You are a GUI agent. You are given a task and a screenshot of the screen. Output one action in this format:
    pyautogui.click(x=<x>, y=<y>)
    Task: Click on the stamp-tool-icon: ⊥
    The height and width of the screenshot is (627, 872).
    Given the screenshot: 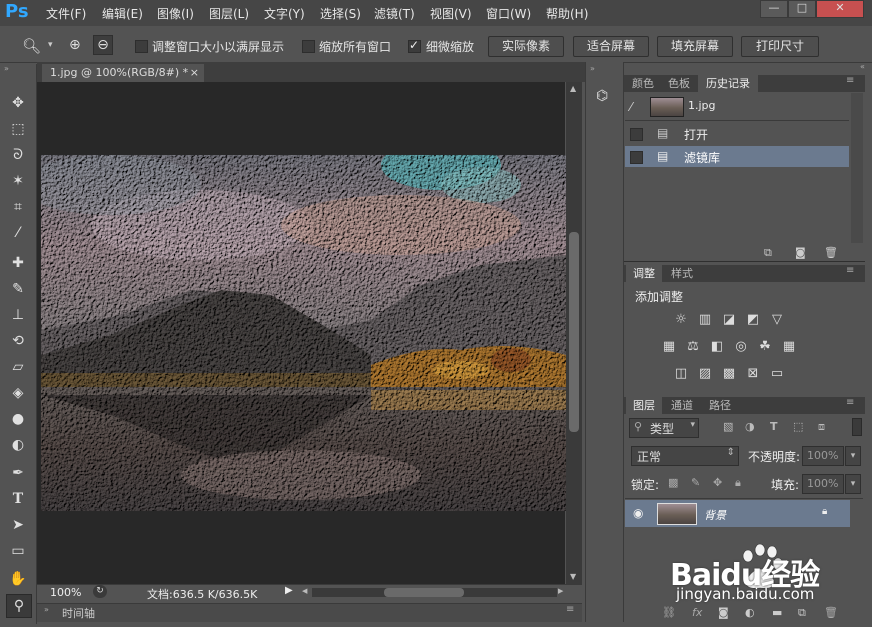 What is the action you would take?
    pyautogui.click(x=18, y=315)
    